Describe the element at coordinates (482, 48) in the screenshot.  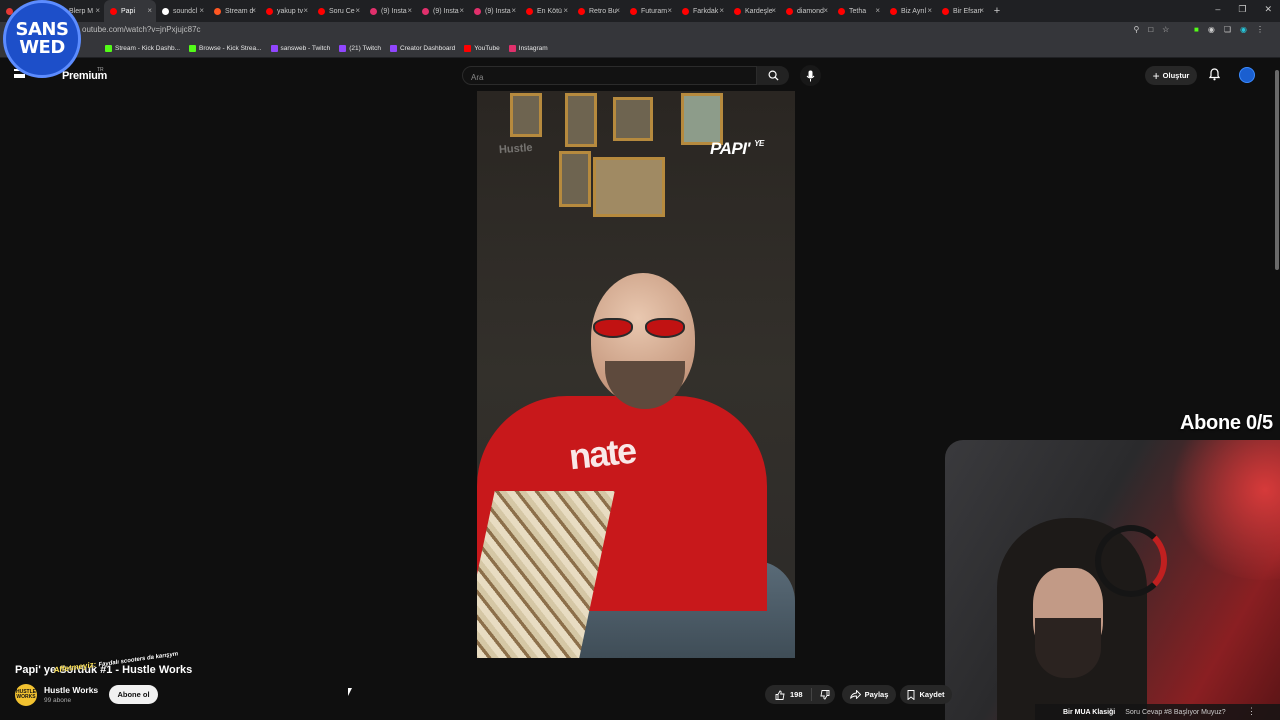
I see `bookmark-item: YouTube` at that location.